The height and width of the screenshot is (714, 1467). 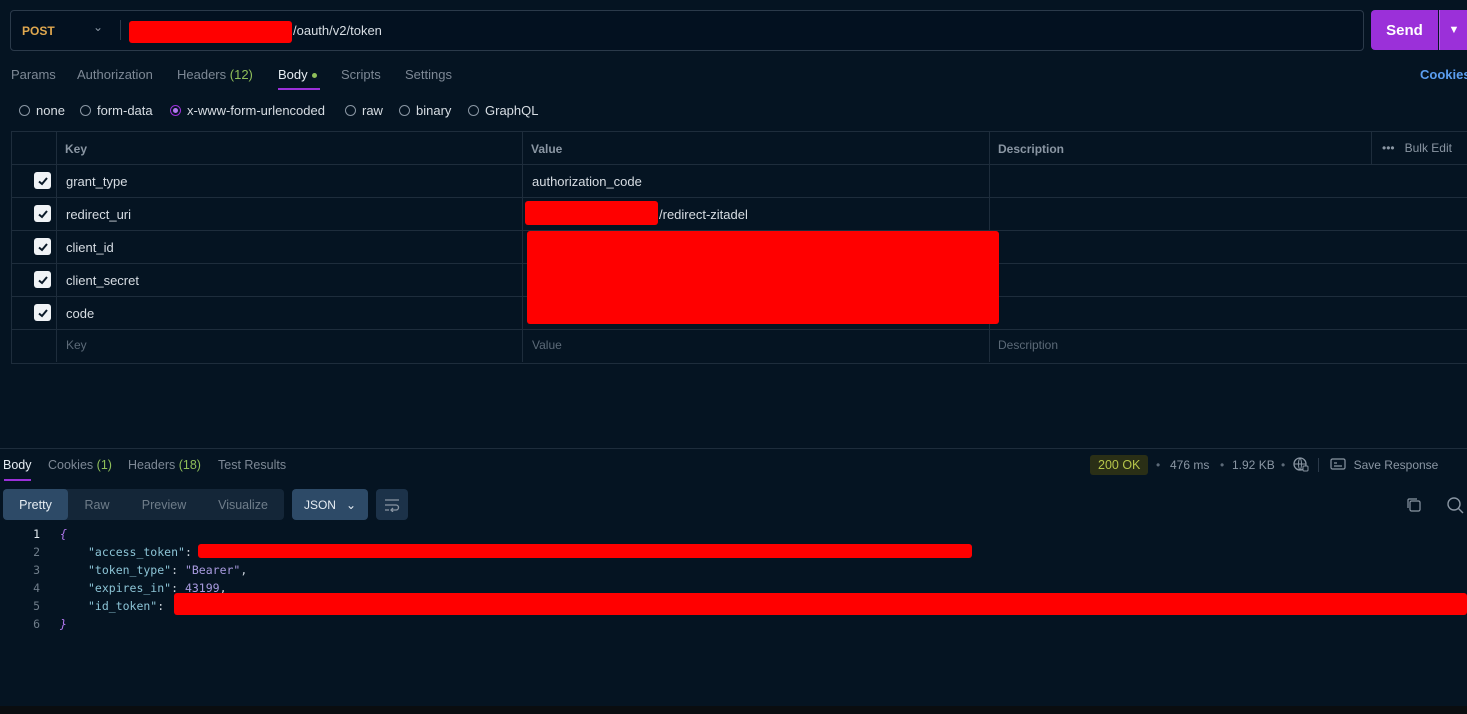 What do you see at coordinates (125, 110) in the screenshot?
I see `radio-label: form-data` at bounding box center [125, 110].